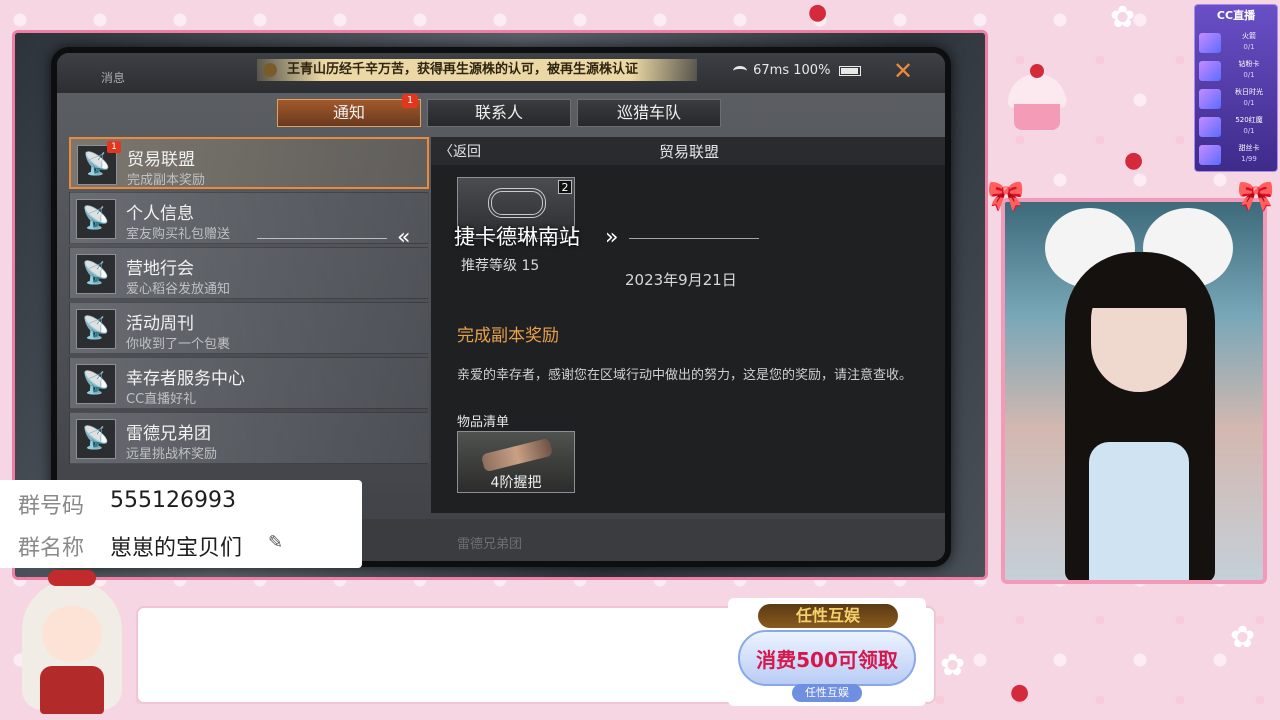  I want to click on list-item-personal-info: 📡 个人信息 室友购买礼包赠送, so click(249, 218).